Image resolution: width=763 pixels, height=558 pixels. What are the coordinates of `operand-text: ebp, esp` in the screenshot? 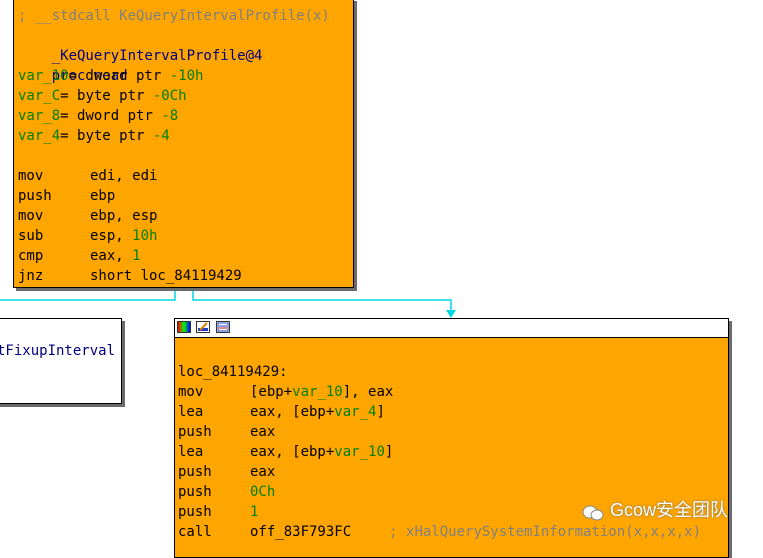 It's located at (124, 216).